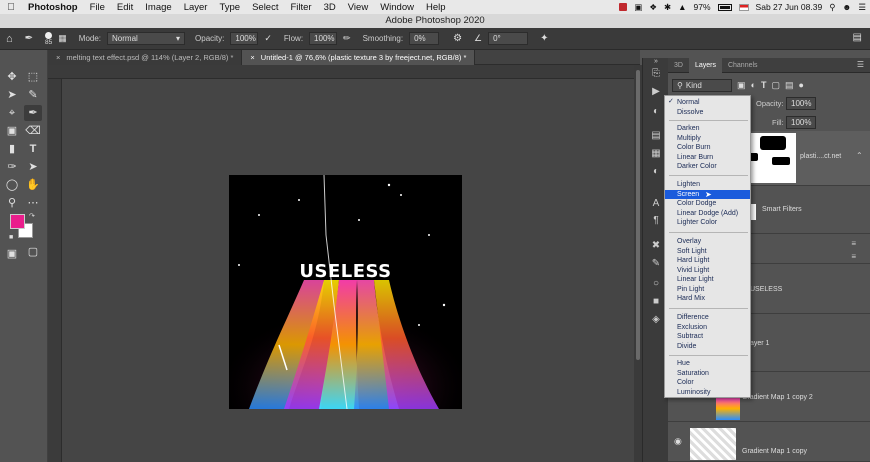 The height and width of the screenshot is (462, 870). I want to click on more-tools-icon: ⋯, so click(33, 203).